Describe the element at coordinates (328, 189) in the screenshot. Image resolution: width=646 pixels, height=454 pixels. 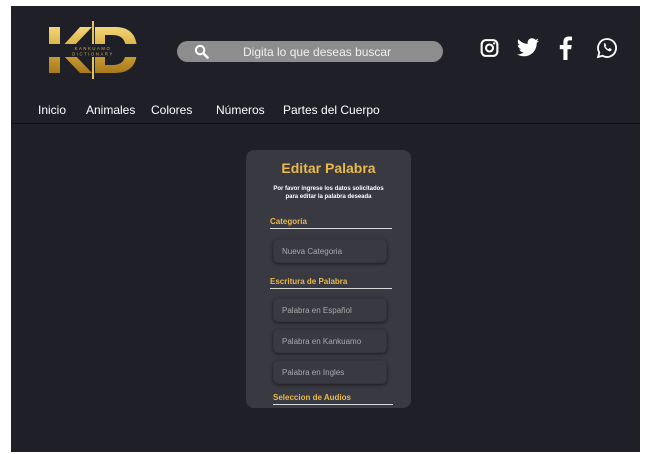
I see `form-subtitle-line-1: Por favor ingrese los datos solicitados` at that location.